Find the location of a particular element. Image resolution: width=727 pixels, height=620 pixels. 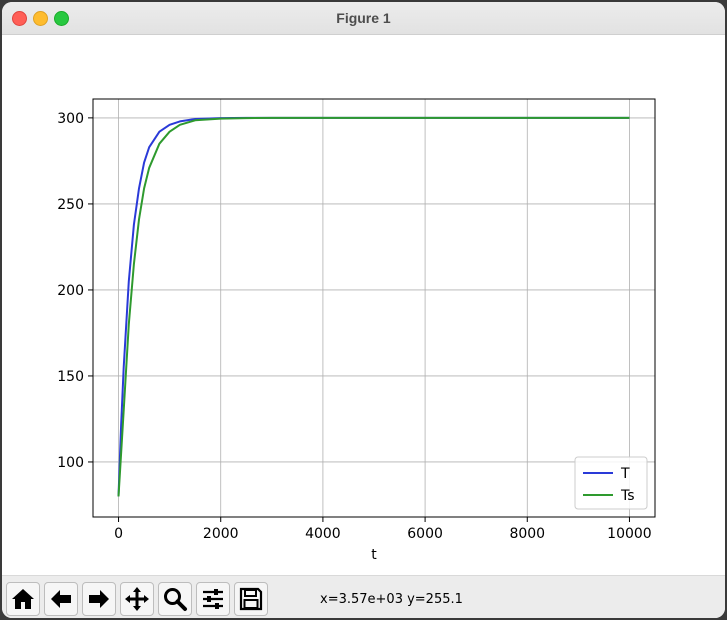

arrow-left-icon is located at coordinates (61, 599).